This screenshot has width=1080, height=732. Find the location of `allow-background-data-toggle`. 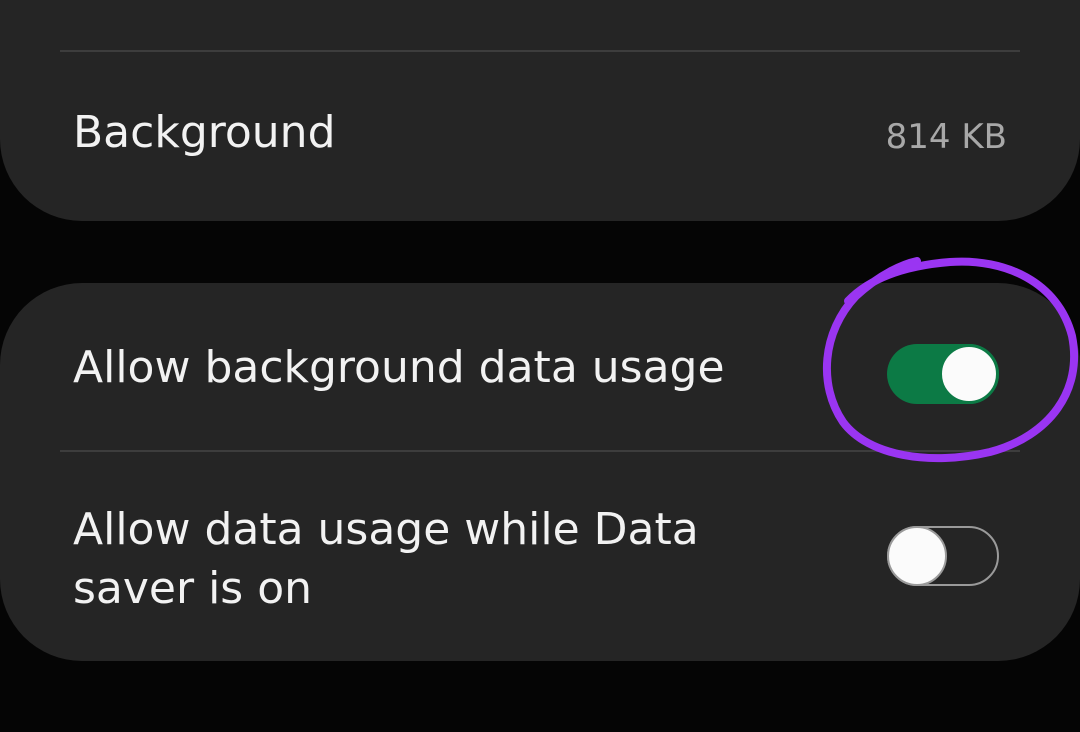

allow-background-data-toggle is located at coordinates (943, 374).